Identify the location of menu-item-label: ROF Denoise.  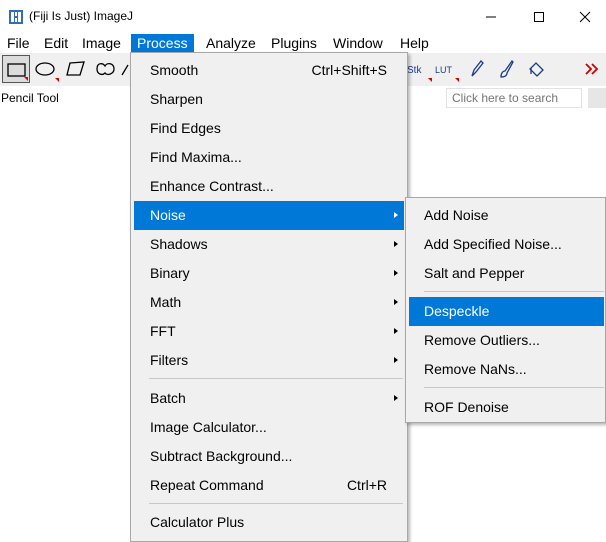
(466, 407).